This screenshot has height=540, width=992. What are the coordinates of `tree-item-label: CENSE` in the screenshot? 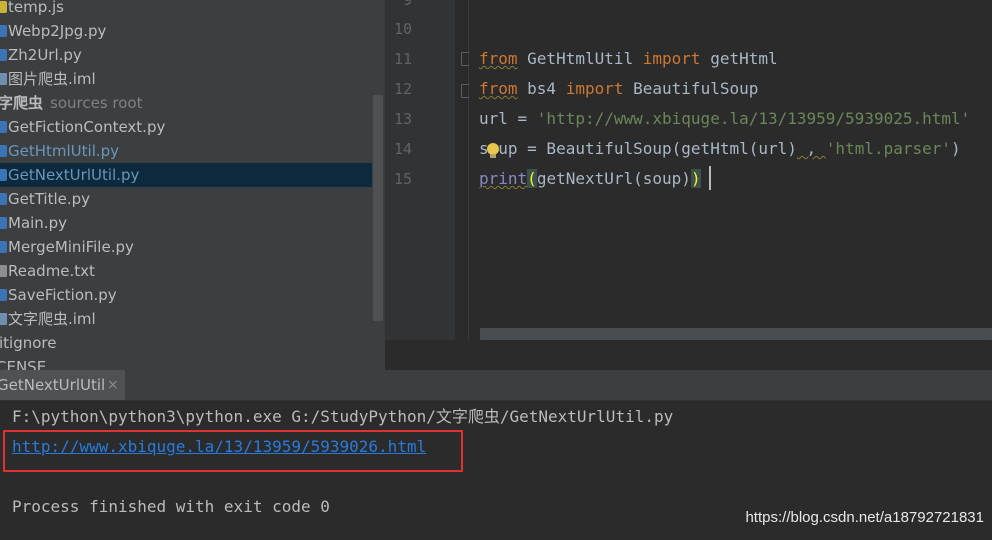 It's located at (23, 364).